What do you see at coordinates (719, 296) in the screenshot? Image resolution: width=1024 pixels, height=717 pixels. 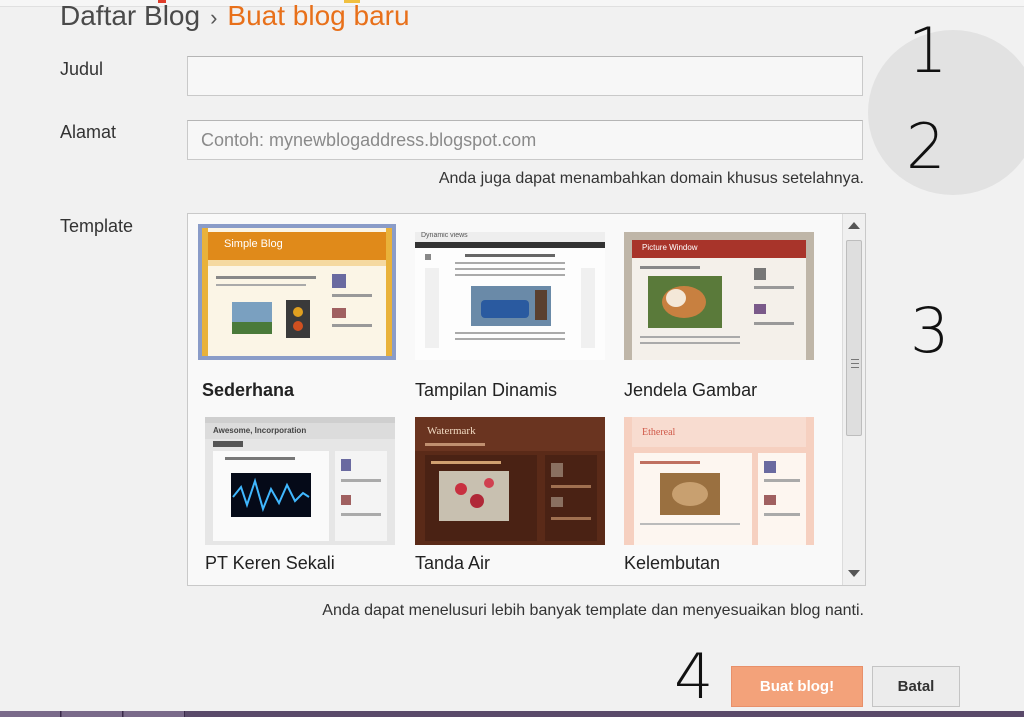 I see `template-thumbnail: Picture Window` at bounding box center [719, 296].